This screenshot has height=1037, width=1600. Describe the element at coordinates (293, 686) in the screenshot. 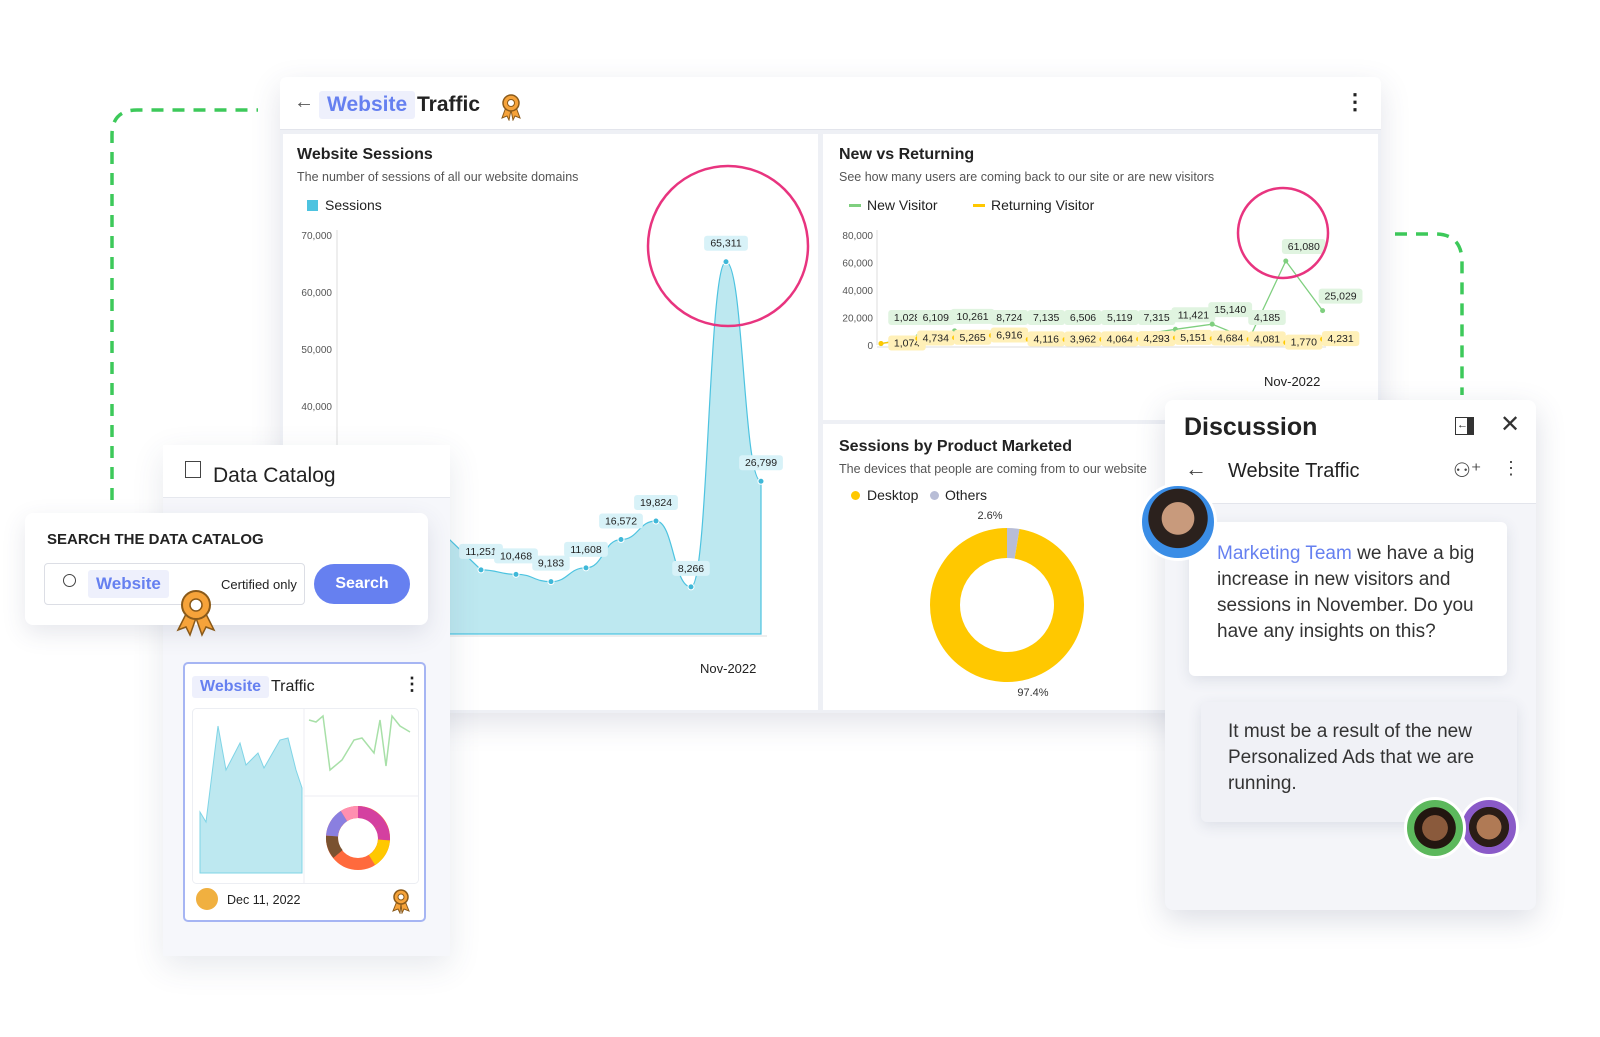

I see `tile-title-rest: Traffic` at that location.